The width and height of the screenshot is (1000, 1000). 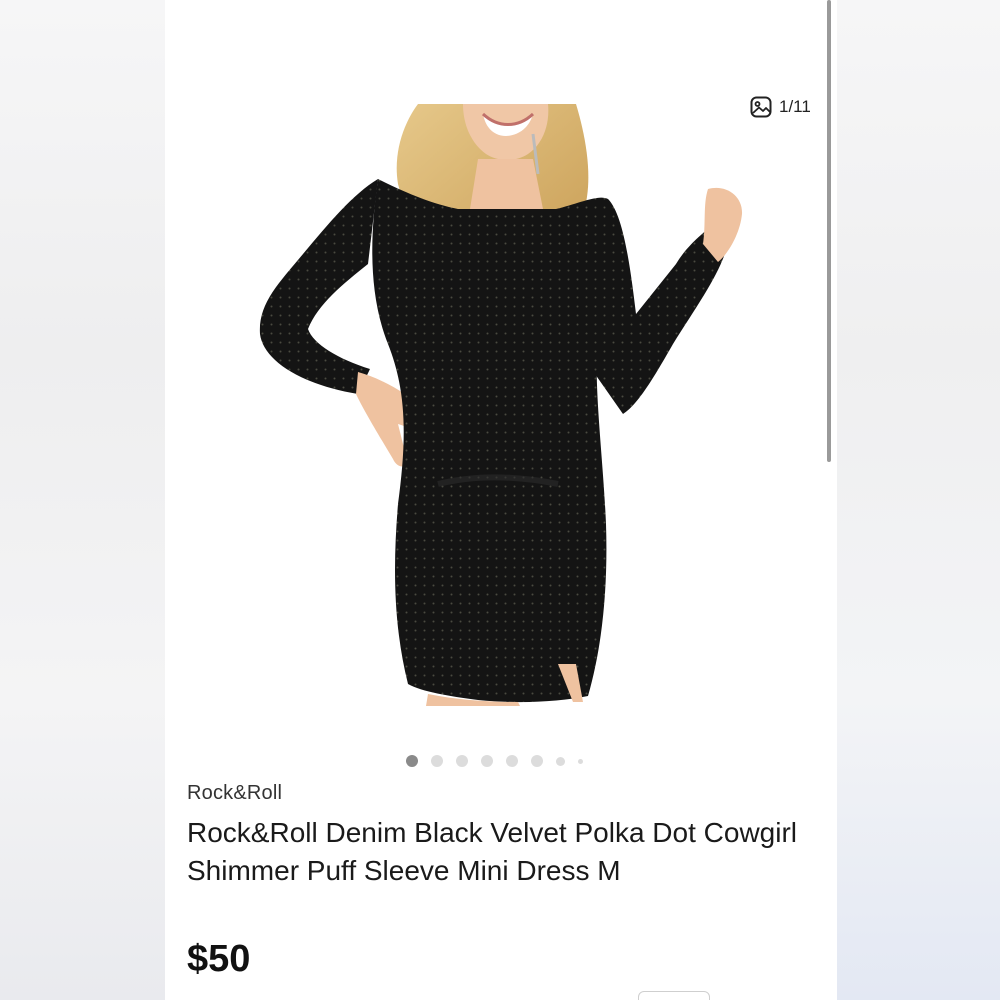 What do you see at coordinates (234, 793) in the screenshot?
I see `brand-link: Rock&Roll` at bounding box center [234, 793].